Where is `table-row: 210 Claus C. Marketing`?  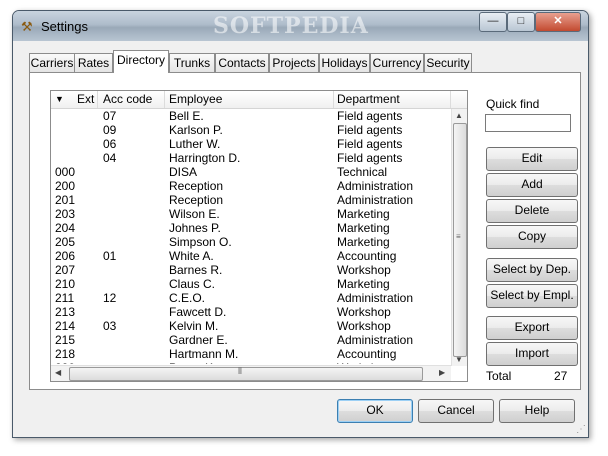
table-row: 210 Claus C. Marketing is located at coordinates (251, 284).